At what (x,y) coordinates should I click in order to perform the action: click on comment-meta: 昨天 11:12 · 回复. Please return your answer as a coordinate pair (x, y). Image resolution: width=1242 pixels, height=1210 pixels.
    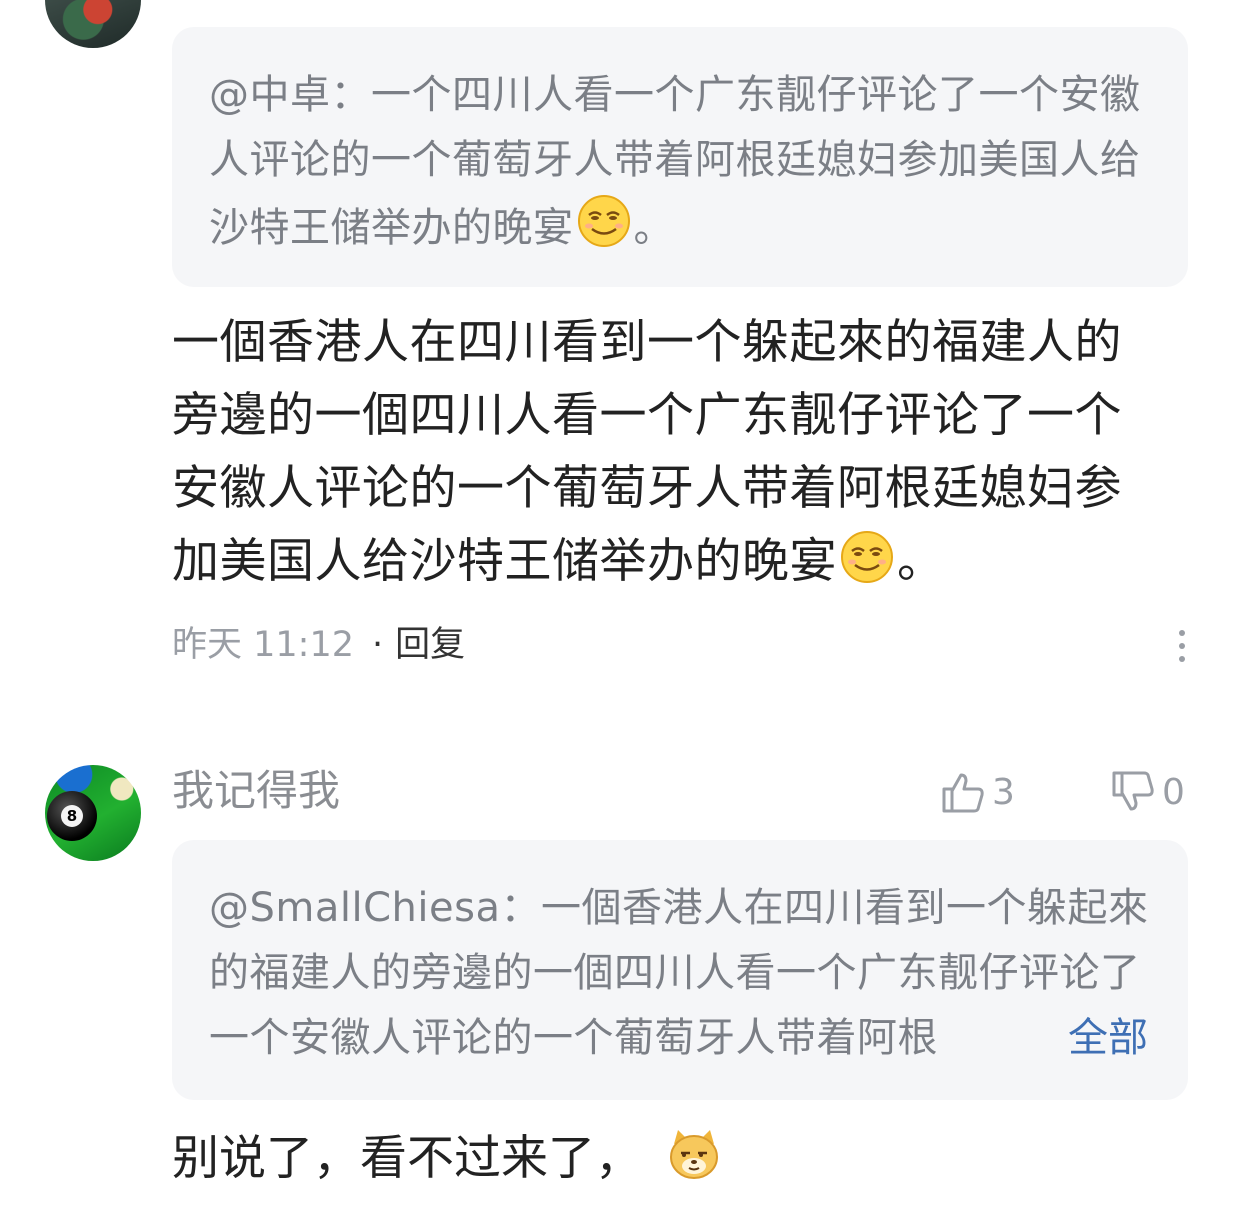
    Looking at the image, I should click on (318, 645).